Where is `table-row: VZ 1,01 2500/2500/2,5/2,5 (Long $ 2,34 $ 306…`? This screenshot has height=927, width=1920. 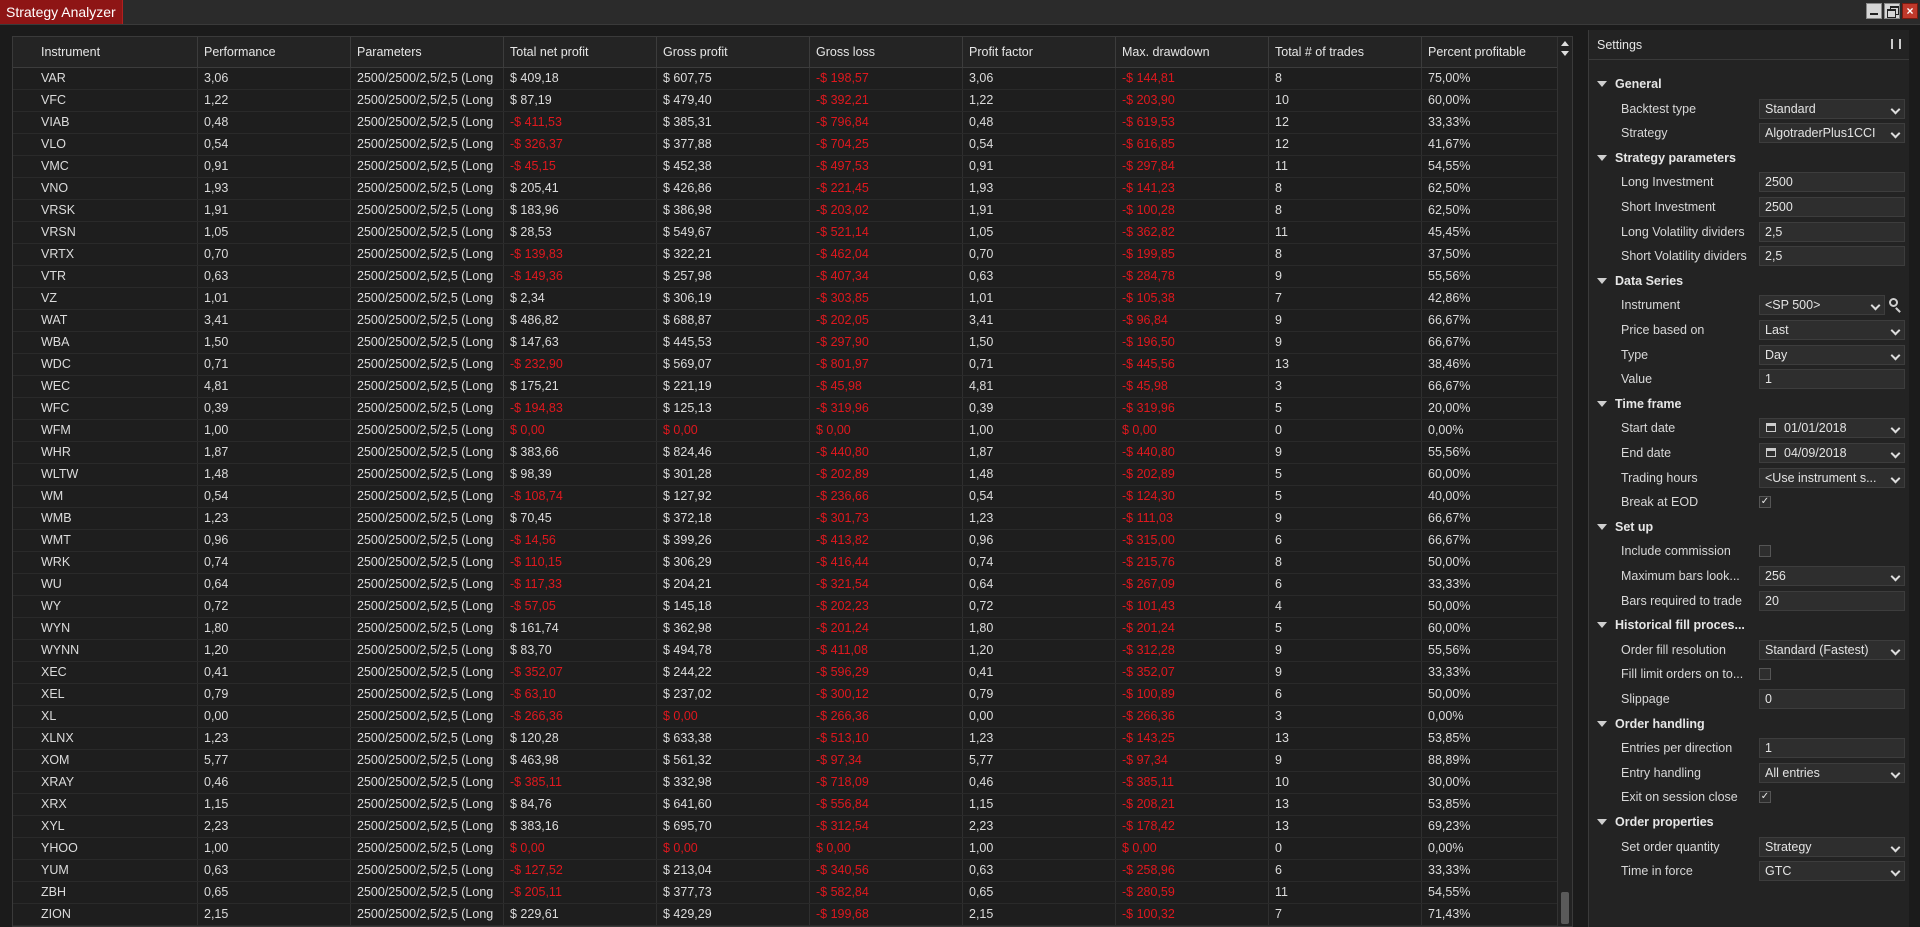
table-row: VZ 1,01 2500/2500/2,5/2,5 (Long $ 2,34 $ 306… is located at coordinates (786, 299).